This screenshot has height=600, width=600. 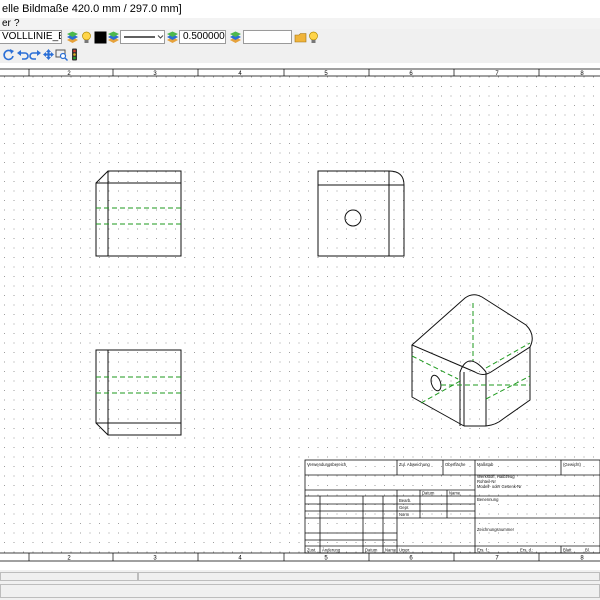 I want to click on ruler-number: 8, so click(x=582, y=559).